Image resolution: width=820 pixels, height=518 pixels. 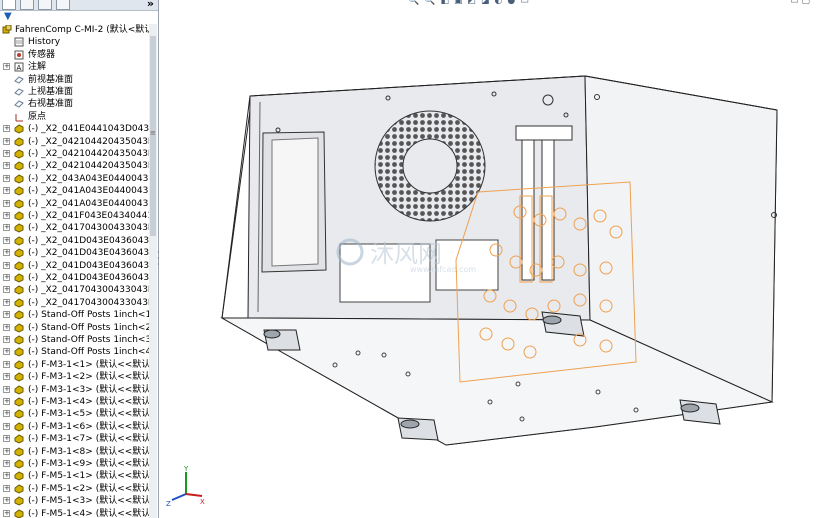 I want to click on display-manager-tab, so click(x=63, y=5).